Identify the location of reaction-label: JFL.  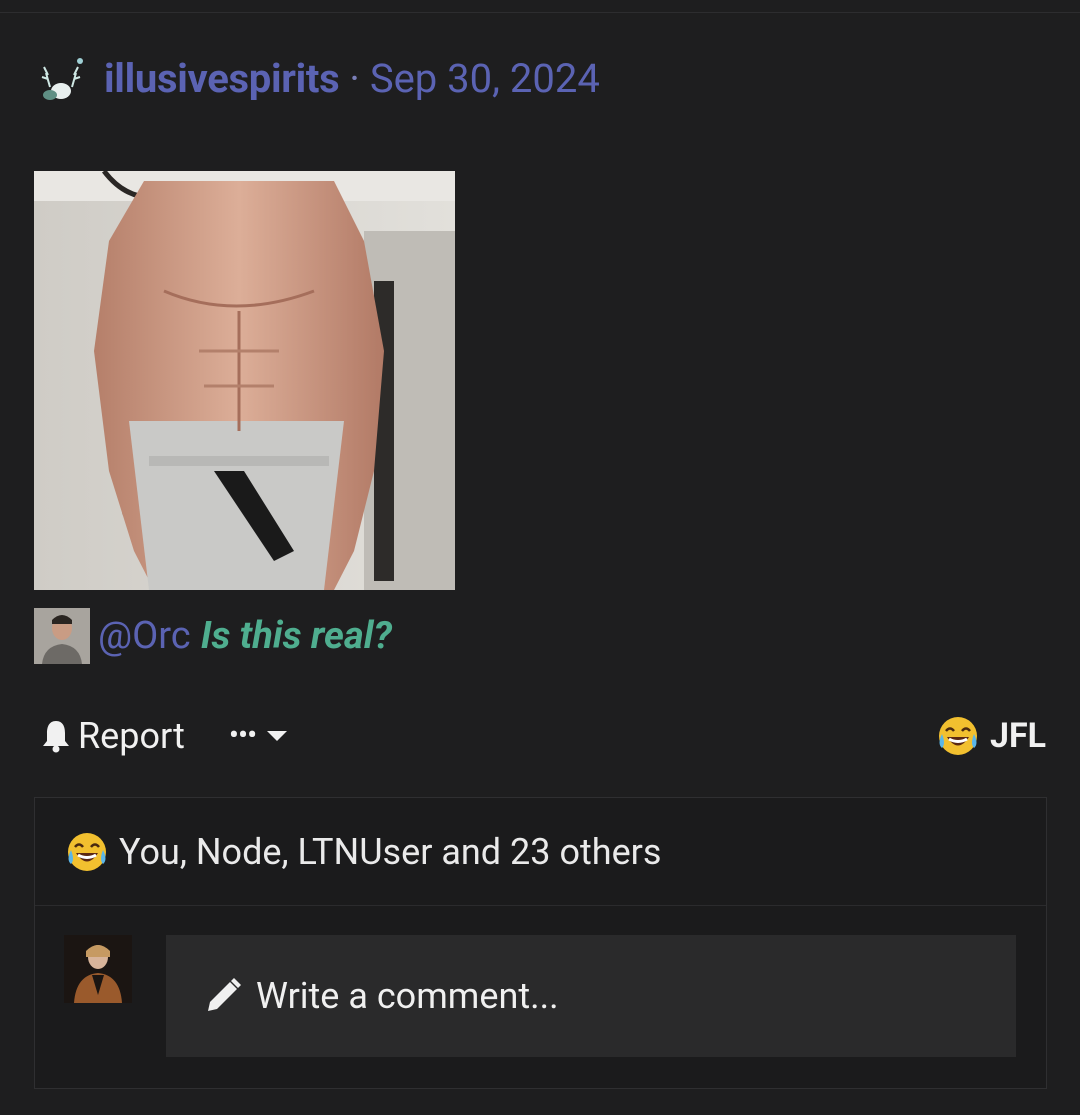
(1017, 736).